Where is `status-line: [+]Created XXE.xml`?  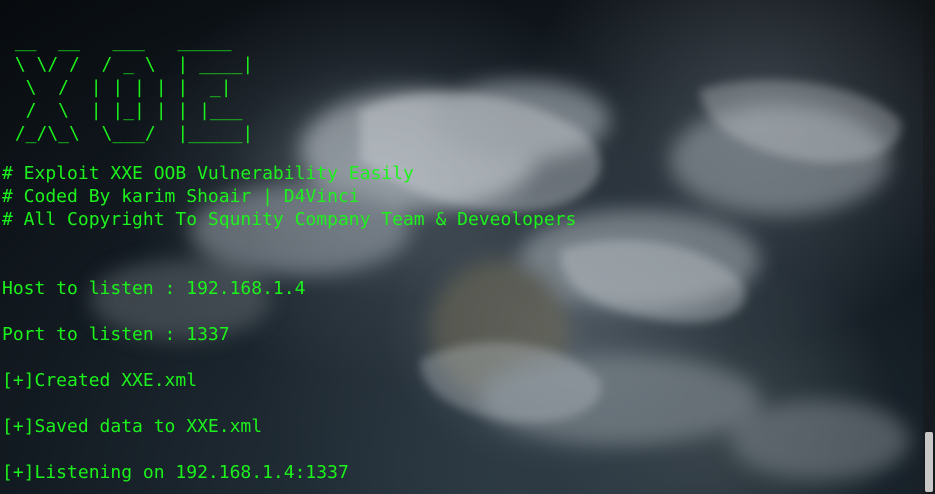 status-line: [+]Created XXE.xml is located at coordinates (100, 380).